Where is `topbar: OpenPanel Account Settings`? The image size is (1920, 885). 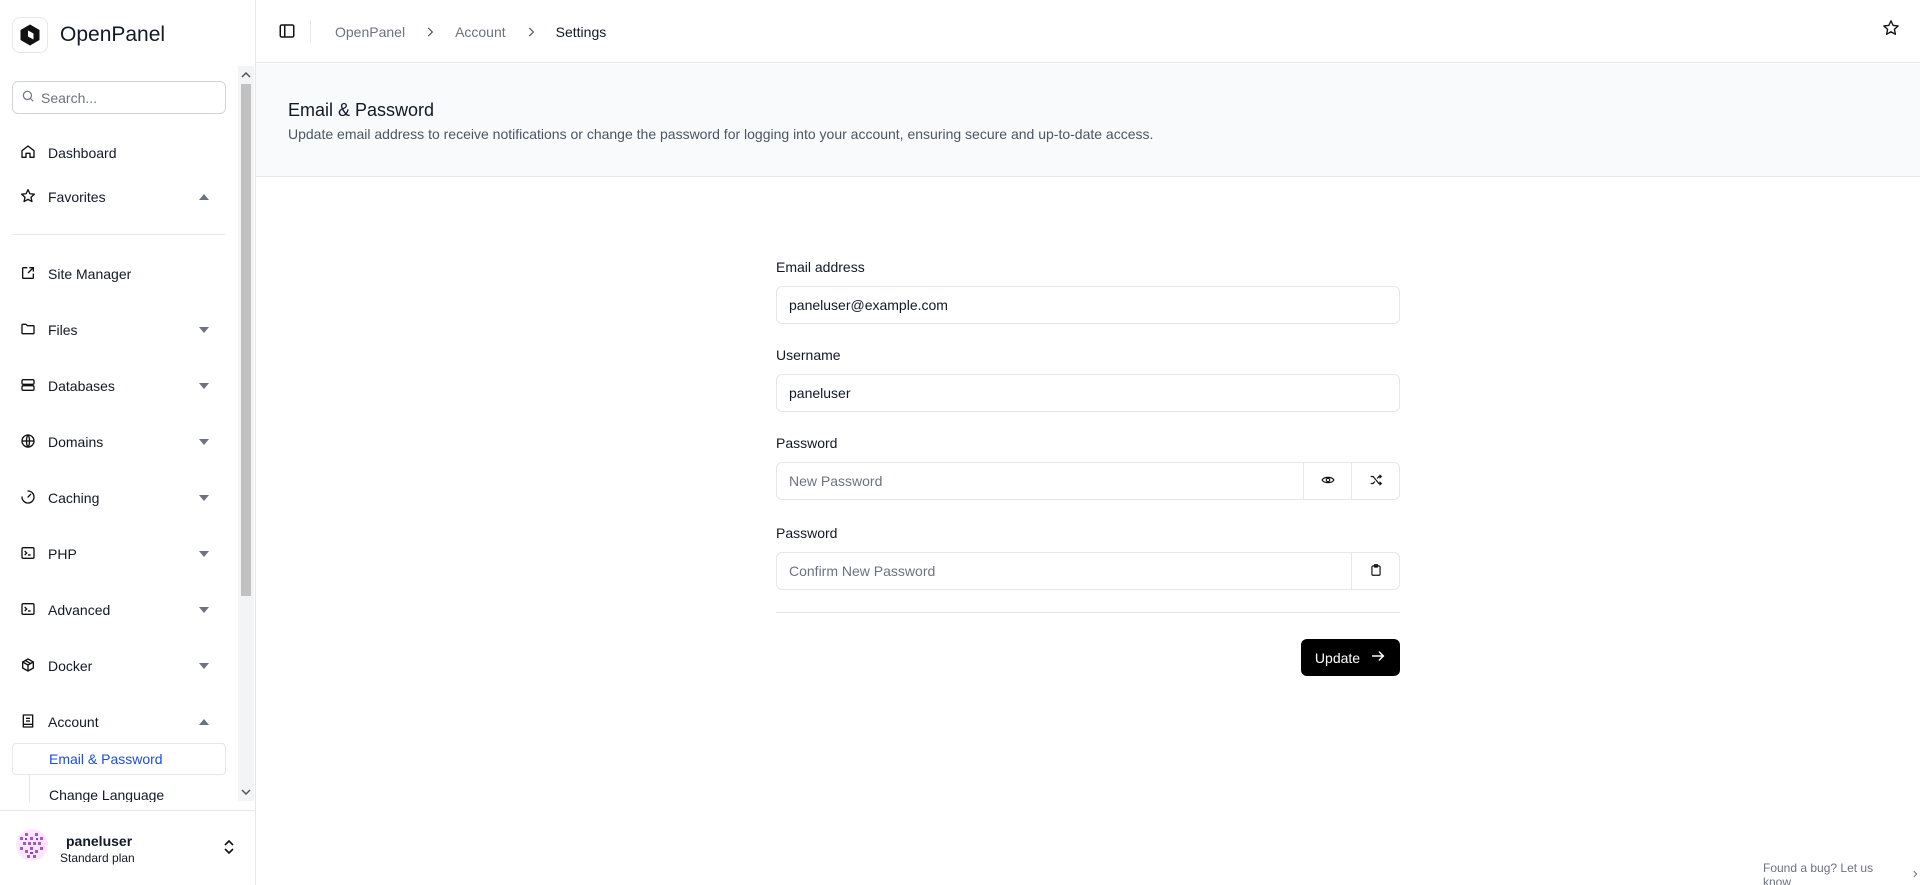
topbar: OpenPanel Account Settings is located at coordinates (1088, 31).